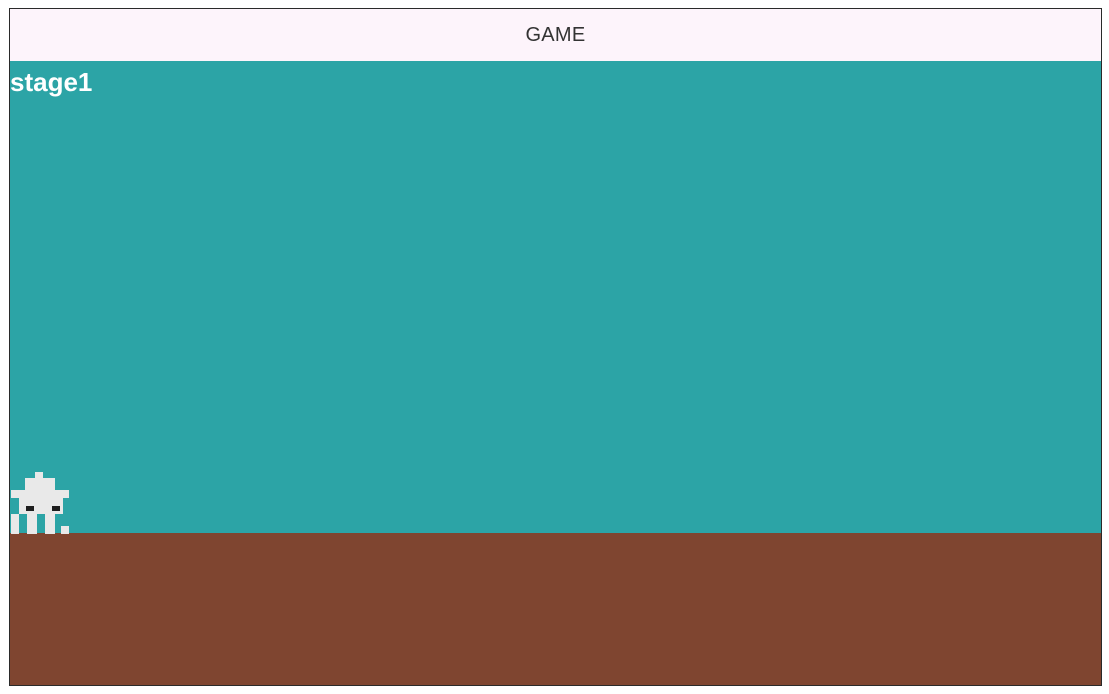 This screenshot has height=694, width=1109. I want to click on stage-label: stage1, so click(51, 82).